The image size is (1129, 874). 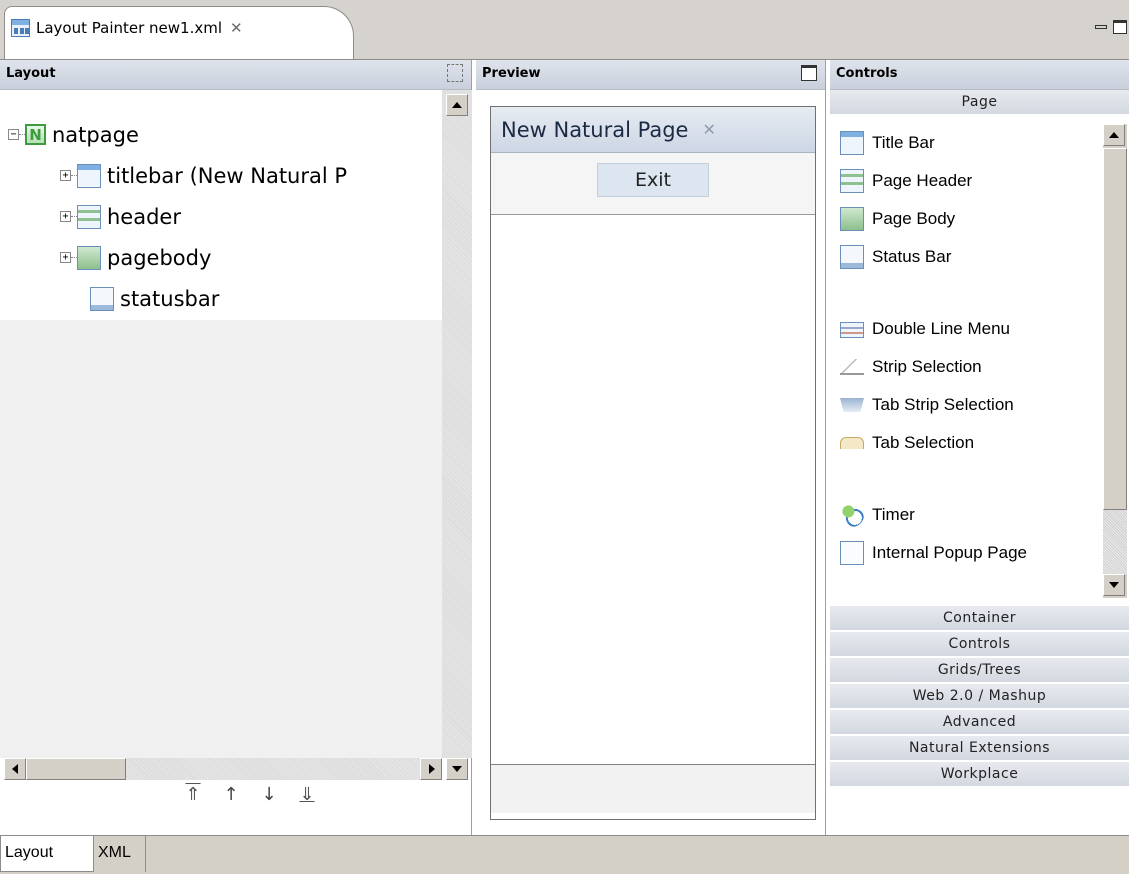 I want to click on tab-strip-selection-icon, so click(x=852, y=405).